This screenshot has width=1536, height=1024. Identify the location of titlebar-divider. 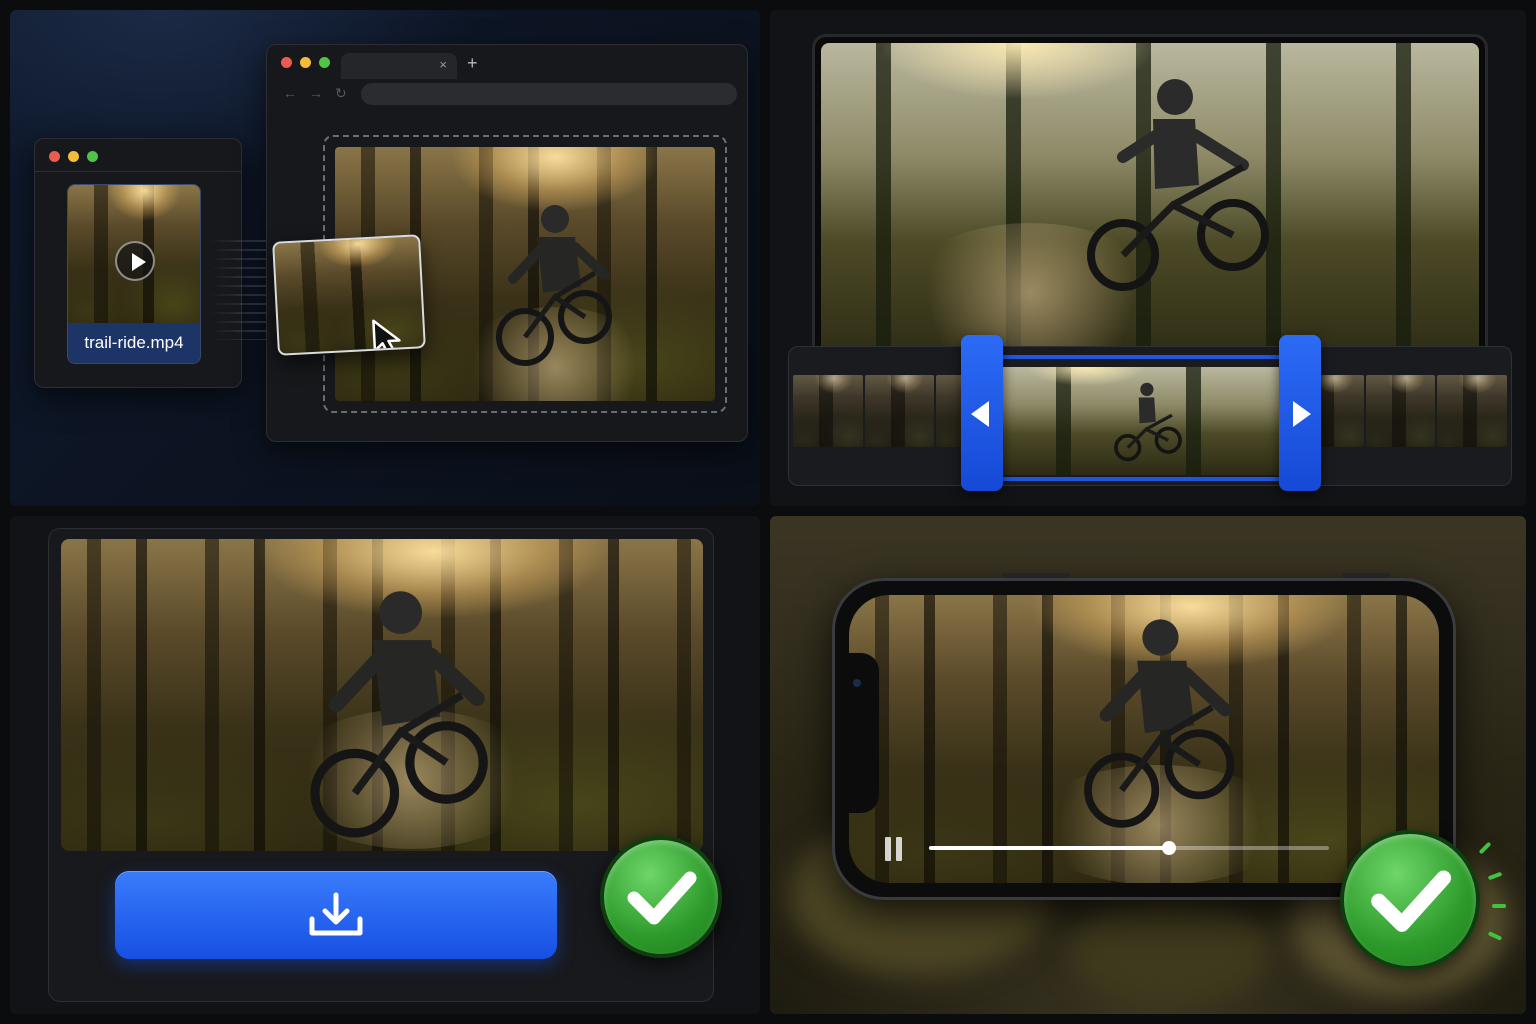
(138, 171).